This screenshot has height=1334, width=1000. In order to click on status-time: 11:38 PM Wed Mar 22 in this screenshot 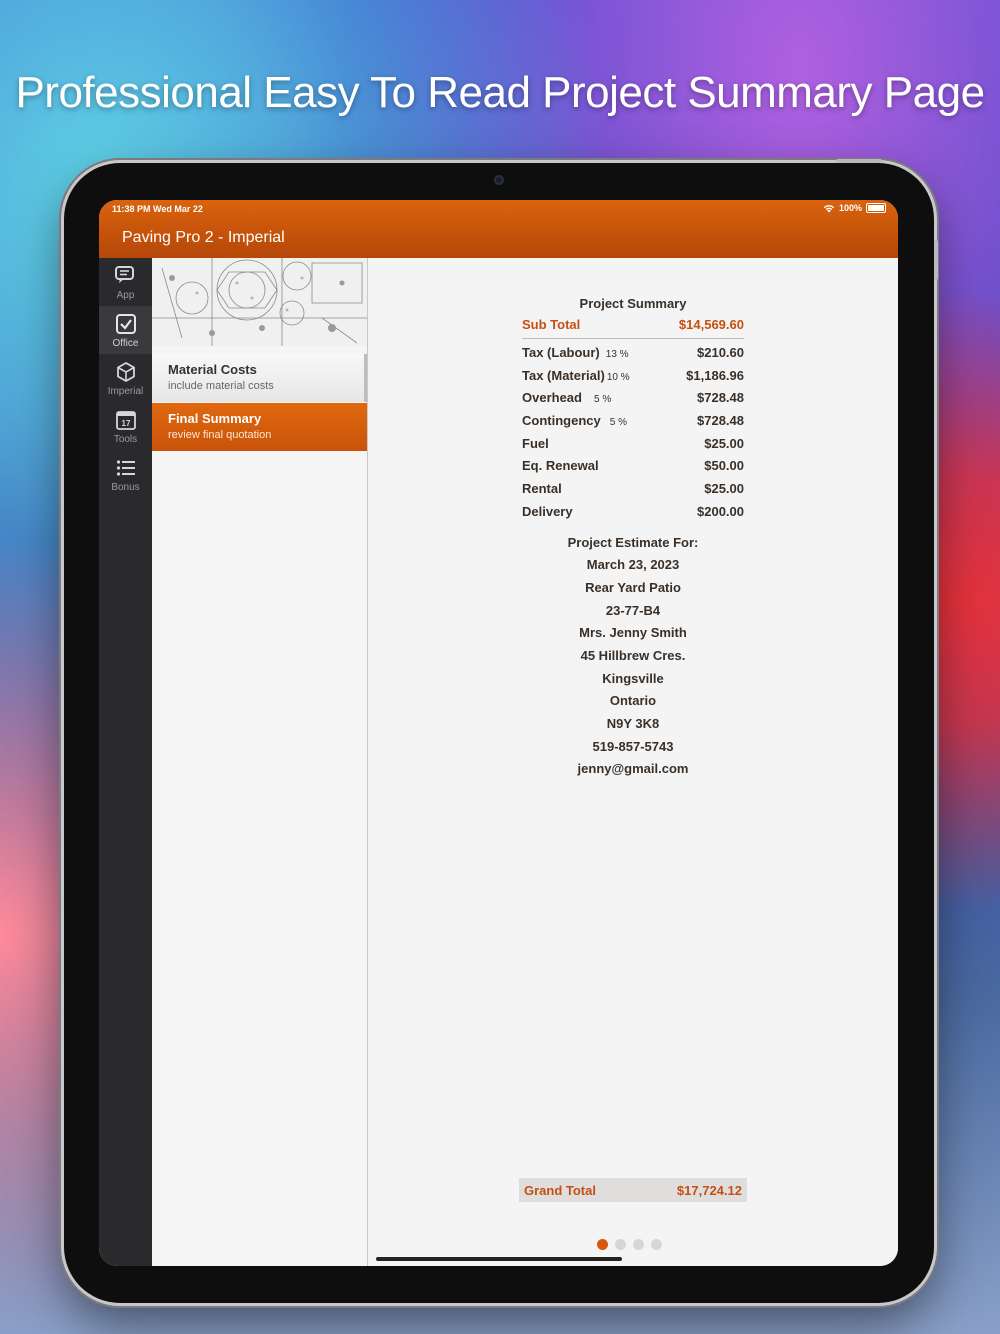, I will do `click(157, 209)`.